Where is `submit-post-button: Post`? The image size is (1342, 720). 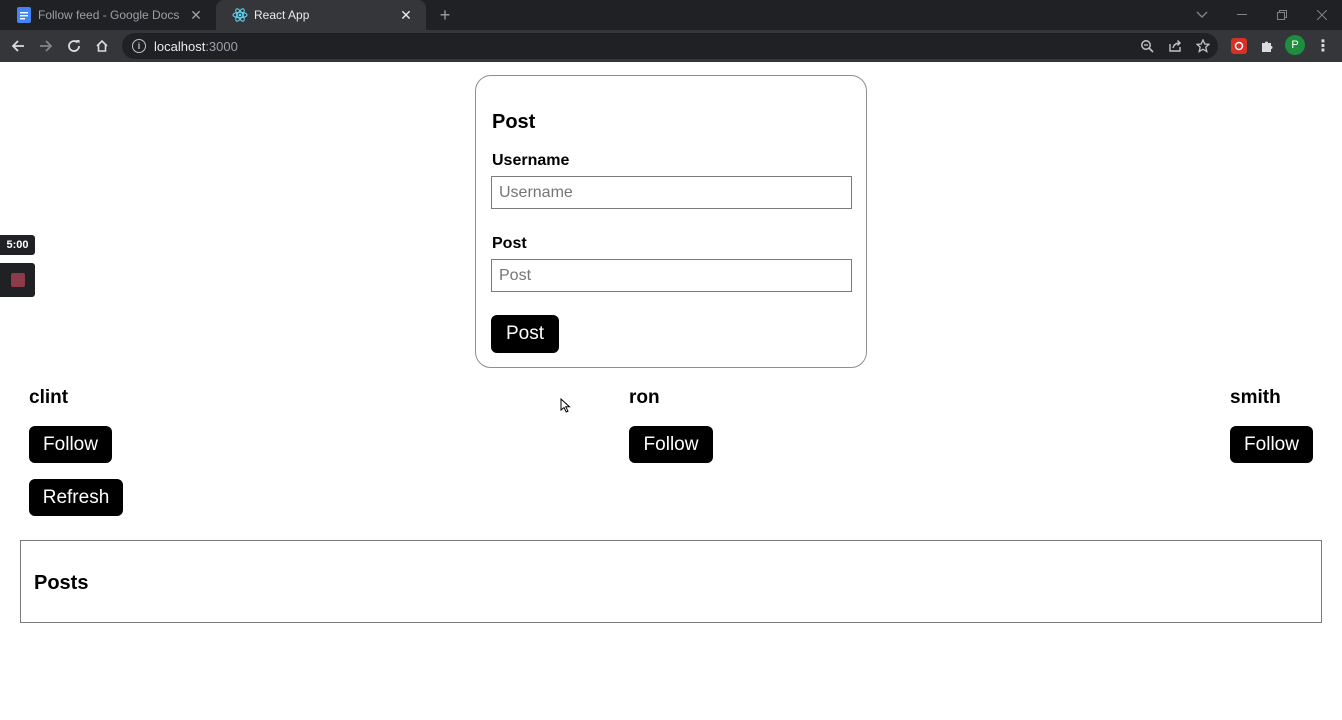 submit-post-button: Post is located at coordinates (525, 334).